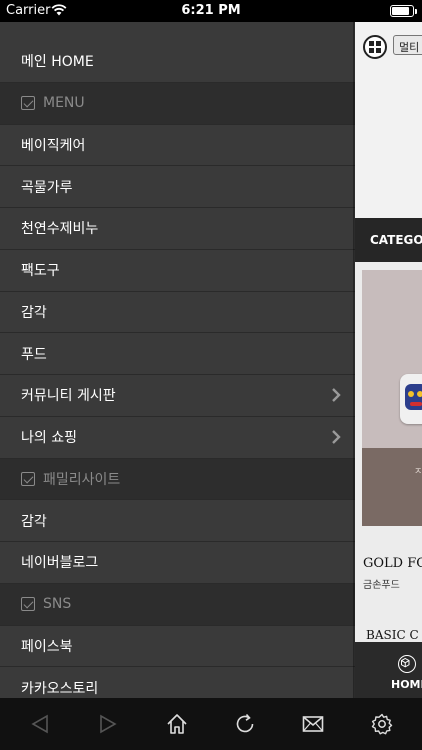  I want to click on home-tab-icon, so click(407, 664).